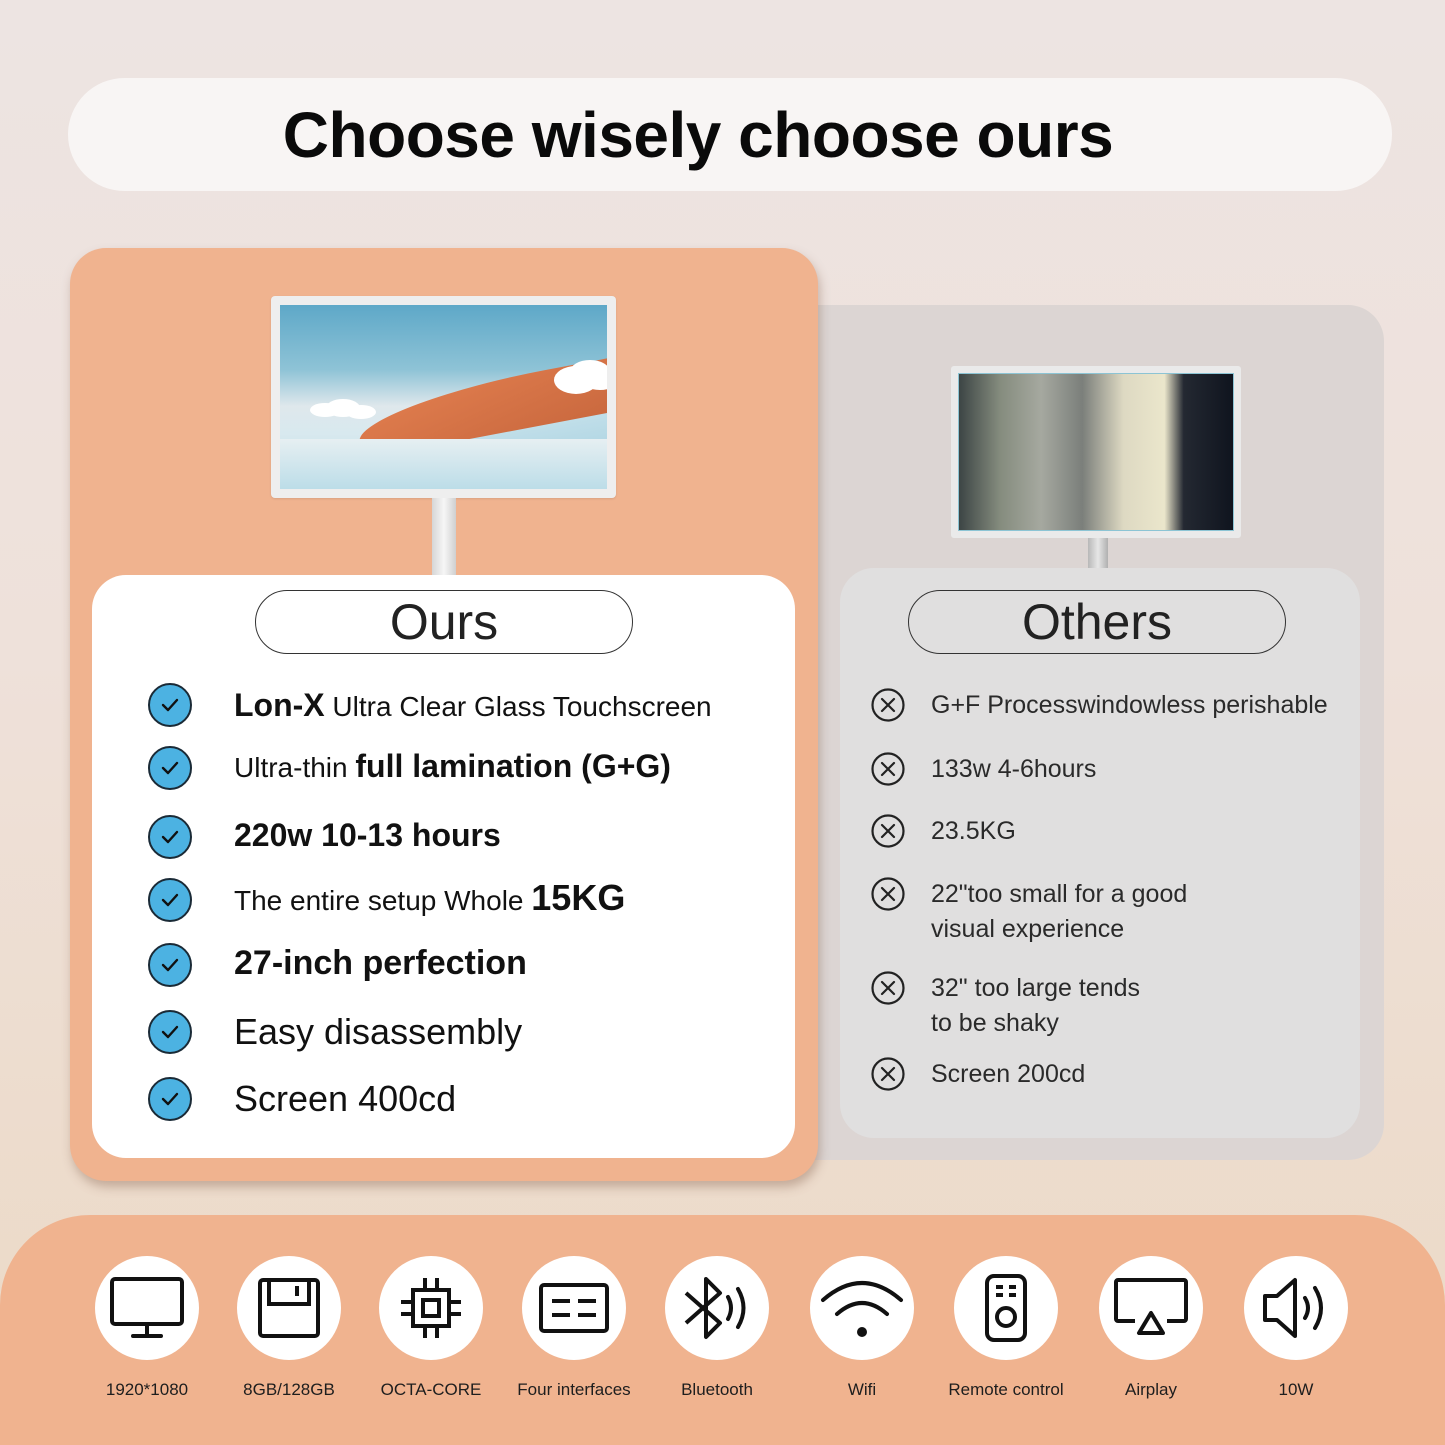 Image resolution: width=1445 pixels, height=1445 pixels. Describe the element at coordinates (1096, 452) in the screenshot. I see `others-monitor-image` at that location.